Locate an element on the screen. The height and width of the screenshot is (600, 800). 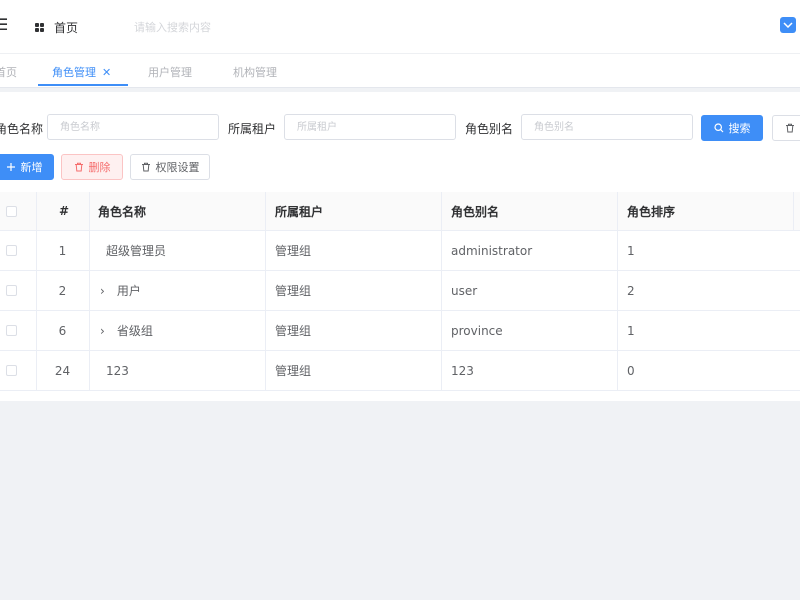
add-button: 新增 is located at coordinates (27, 167).